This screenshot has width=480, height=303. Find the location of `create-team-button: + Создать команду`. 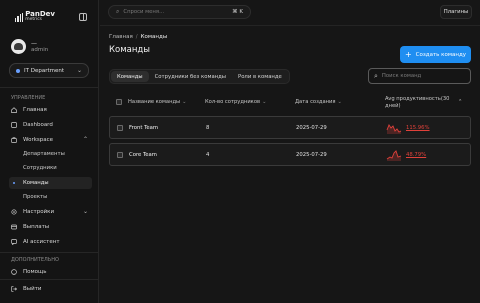

create-team-button: + Создать команду is located at coordinates (435, 54).